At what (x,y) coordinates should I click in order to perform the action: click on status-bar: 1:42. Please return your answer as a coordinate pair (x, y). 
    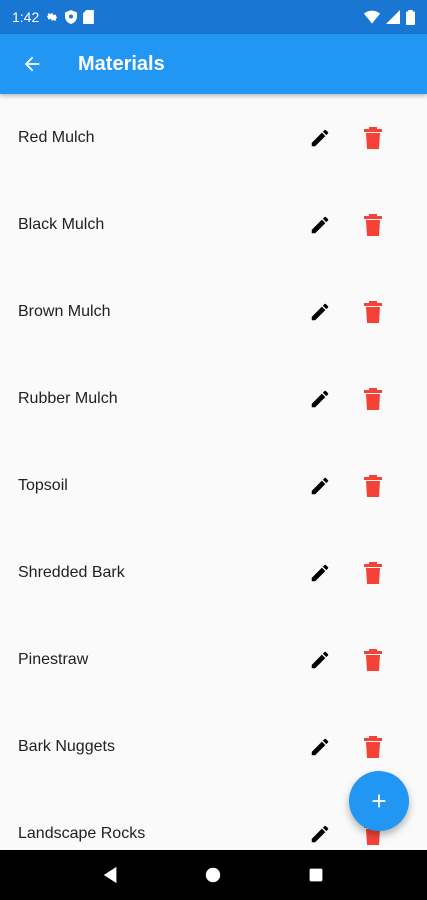
    Looking at the image, I should click on (213, 17).